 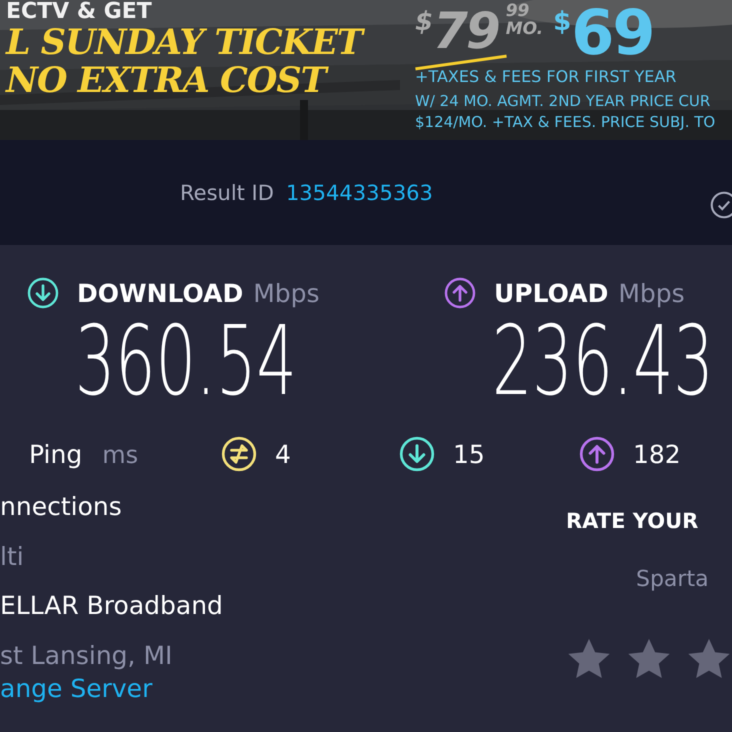 What do you see at coordinates (673, 579) in the screenshot?
I see `provider-name: Sparta` at bounding box center [673, 579].